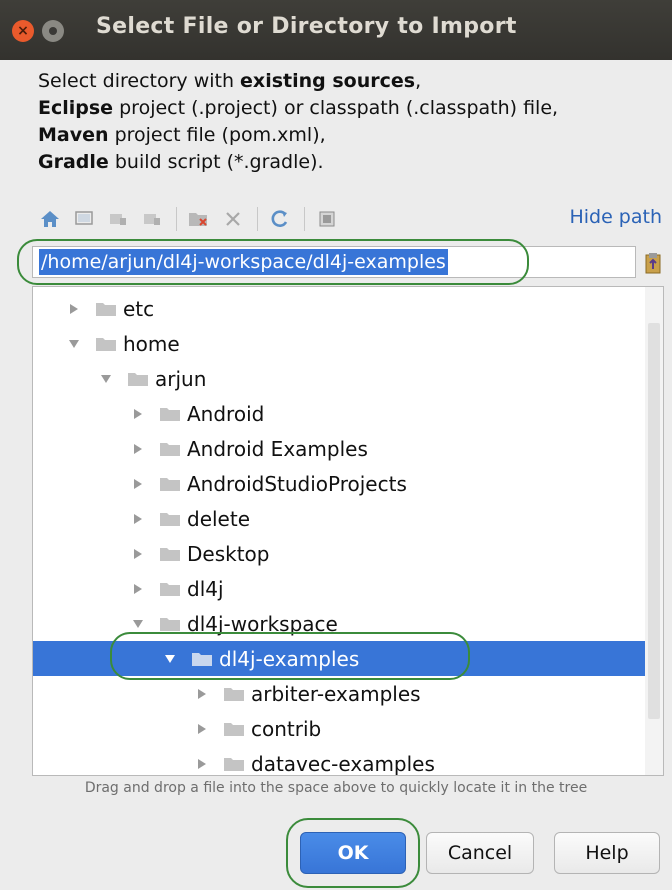 The image size is (672, 890). Describe the element at coordinates (205, 588) in the screenshot. I see `tree-row-label: dl4j` at that location.